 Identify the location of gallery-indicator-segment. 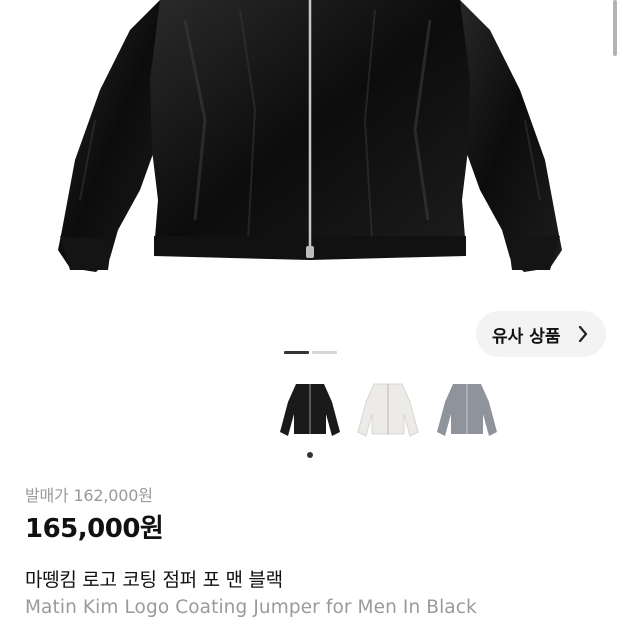
(324, 352).